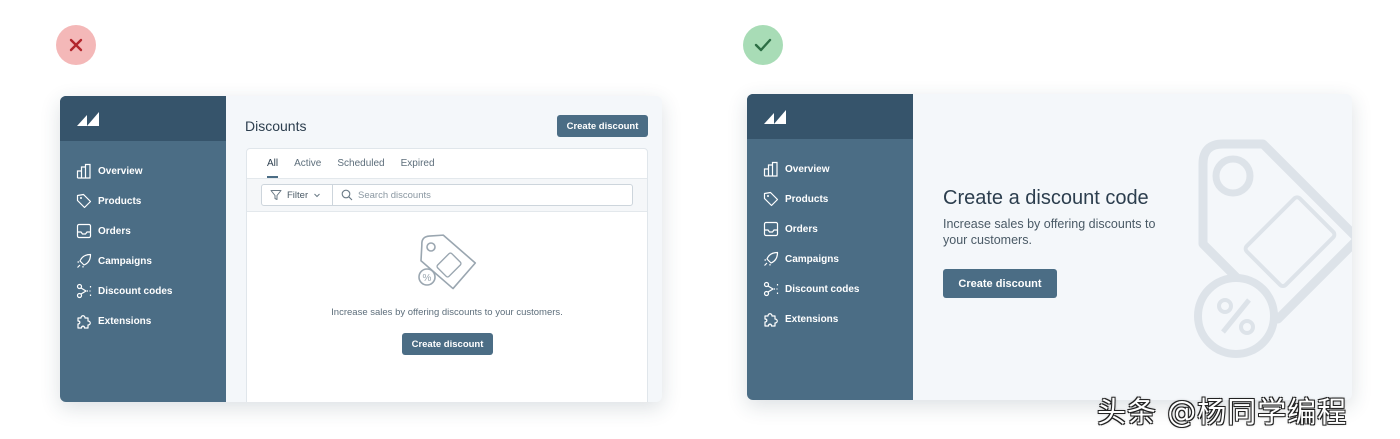 Image resolution: width=1400 pixels, height=439 pixels. What do you see at coordinates (273, 168) in the screenshot?
I see `tab-all: All` at bounding box center [273, 168].